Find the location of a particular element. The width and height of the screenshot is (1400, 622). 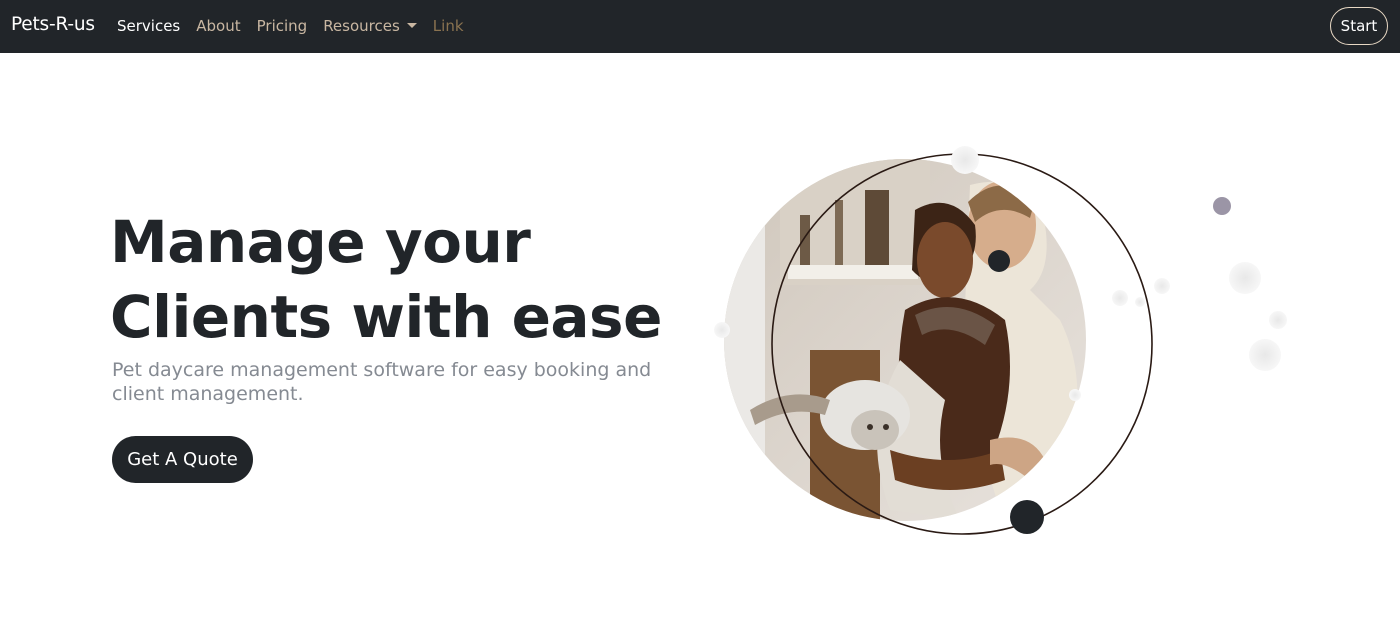

nav-links: Services About Pricing Resources Link is located at coordinates (298, 26).